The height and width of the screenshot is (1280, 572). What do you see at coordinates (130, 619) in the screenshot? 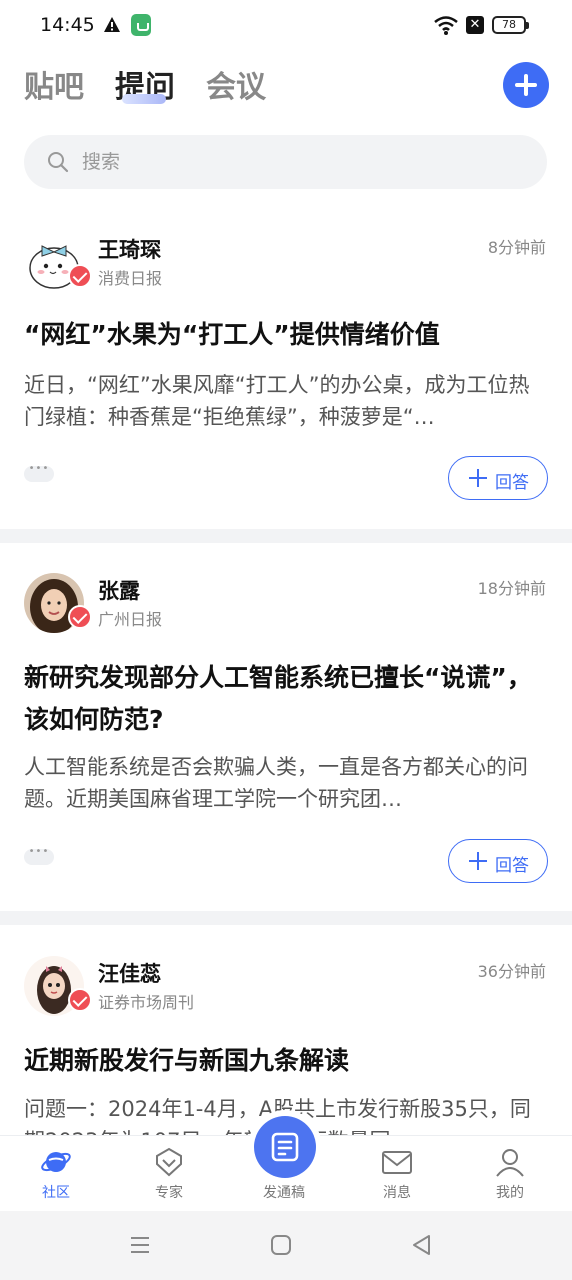
I see `author-source: 广州日报` at bounding box center [130, 619].